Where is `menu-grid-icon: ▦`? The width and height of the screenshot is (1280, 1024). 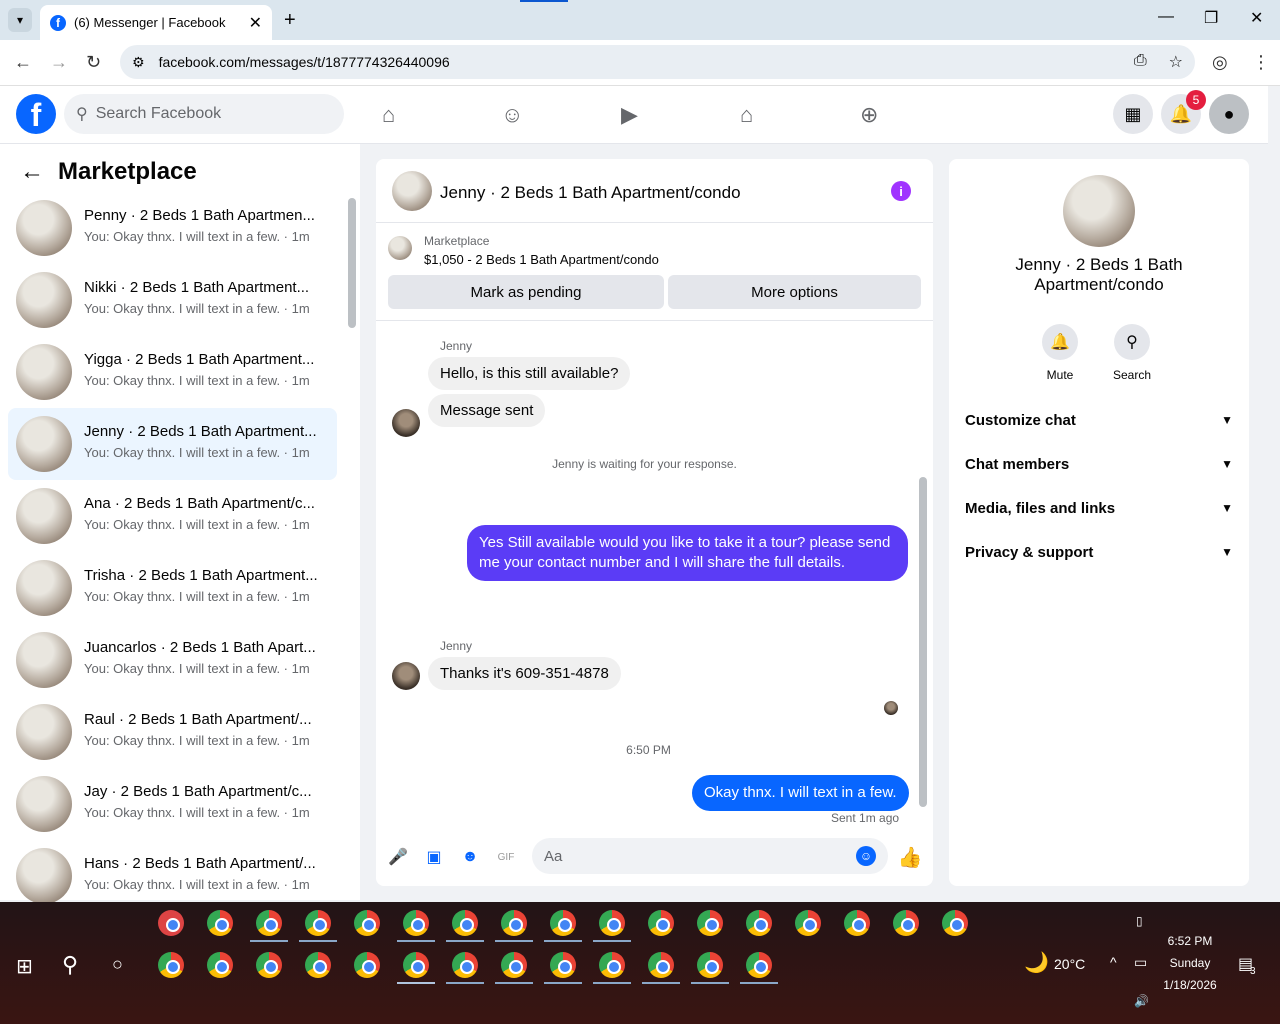
menu-grid-icon: ▦ is located at coordinates (1133, 114).